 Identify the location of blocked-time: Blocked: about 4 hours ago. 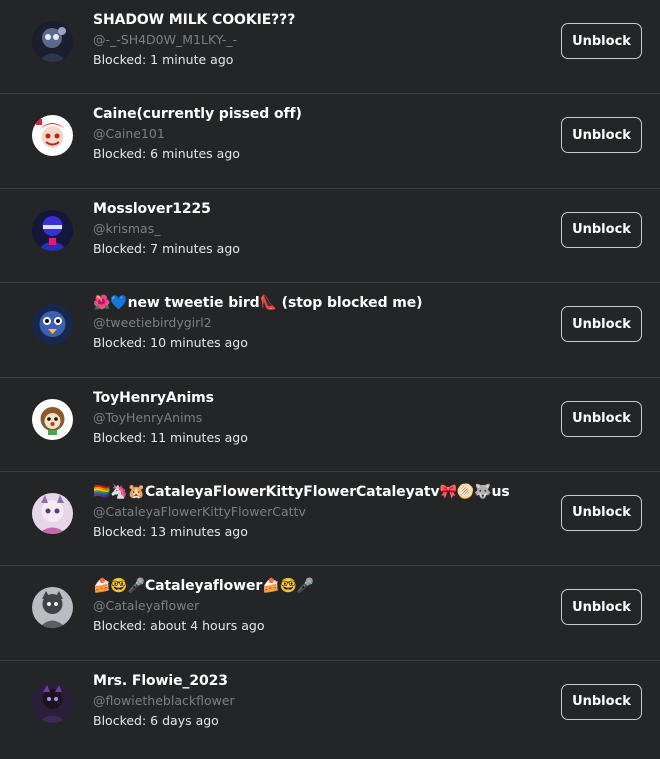
(179, 626).